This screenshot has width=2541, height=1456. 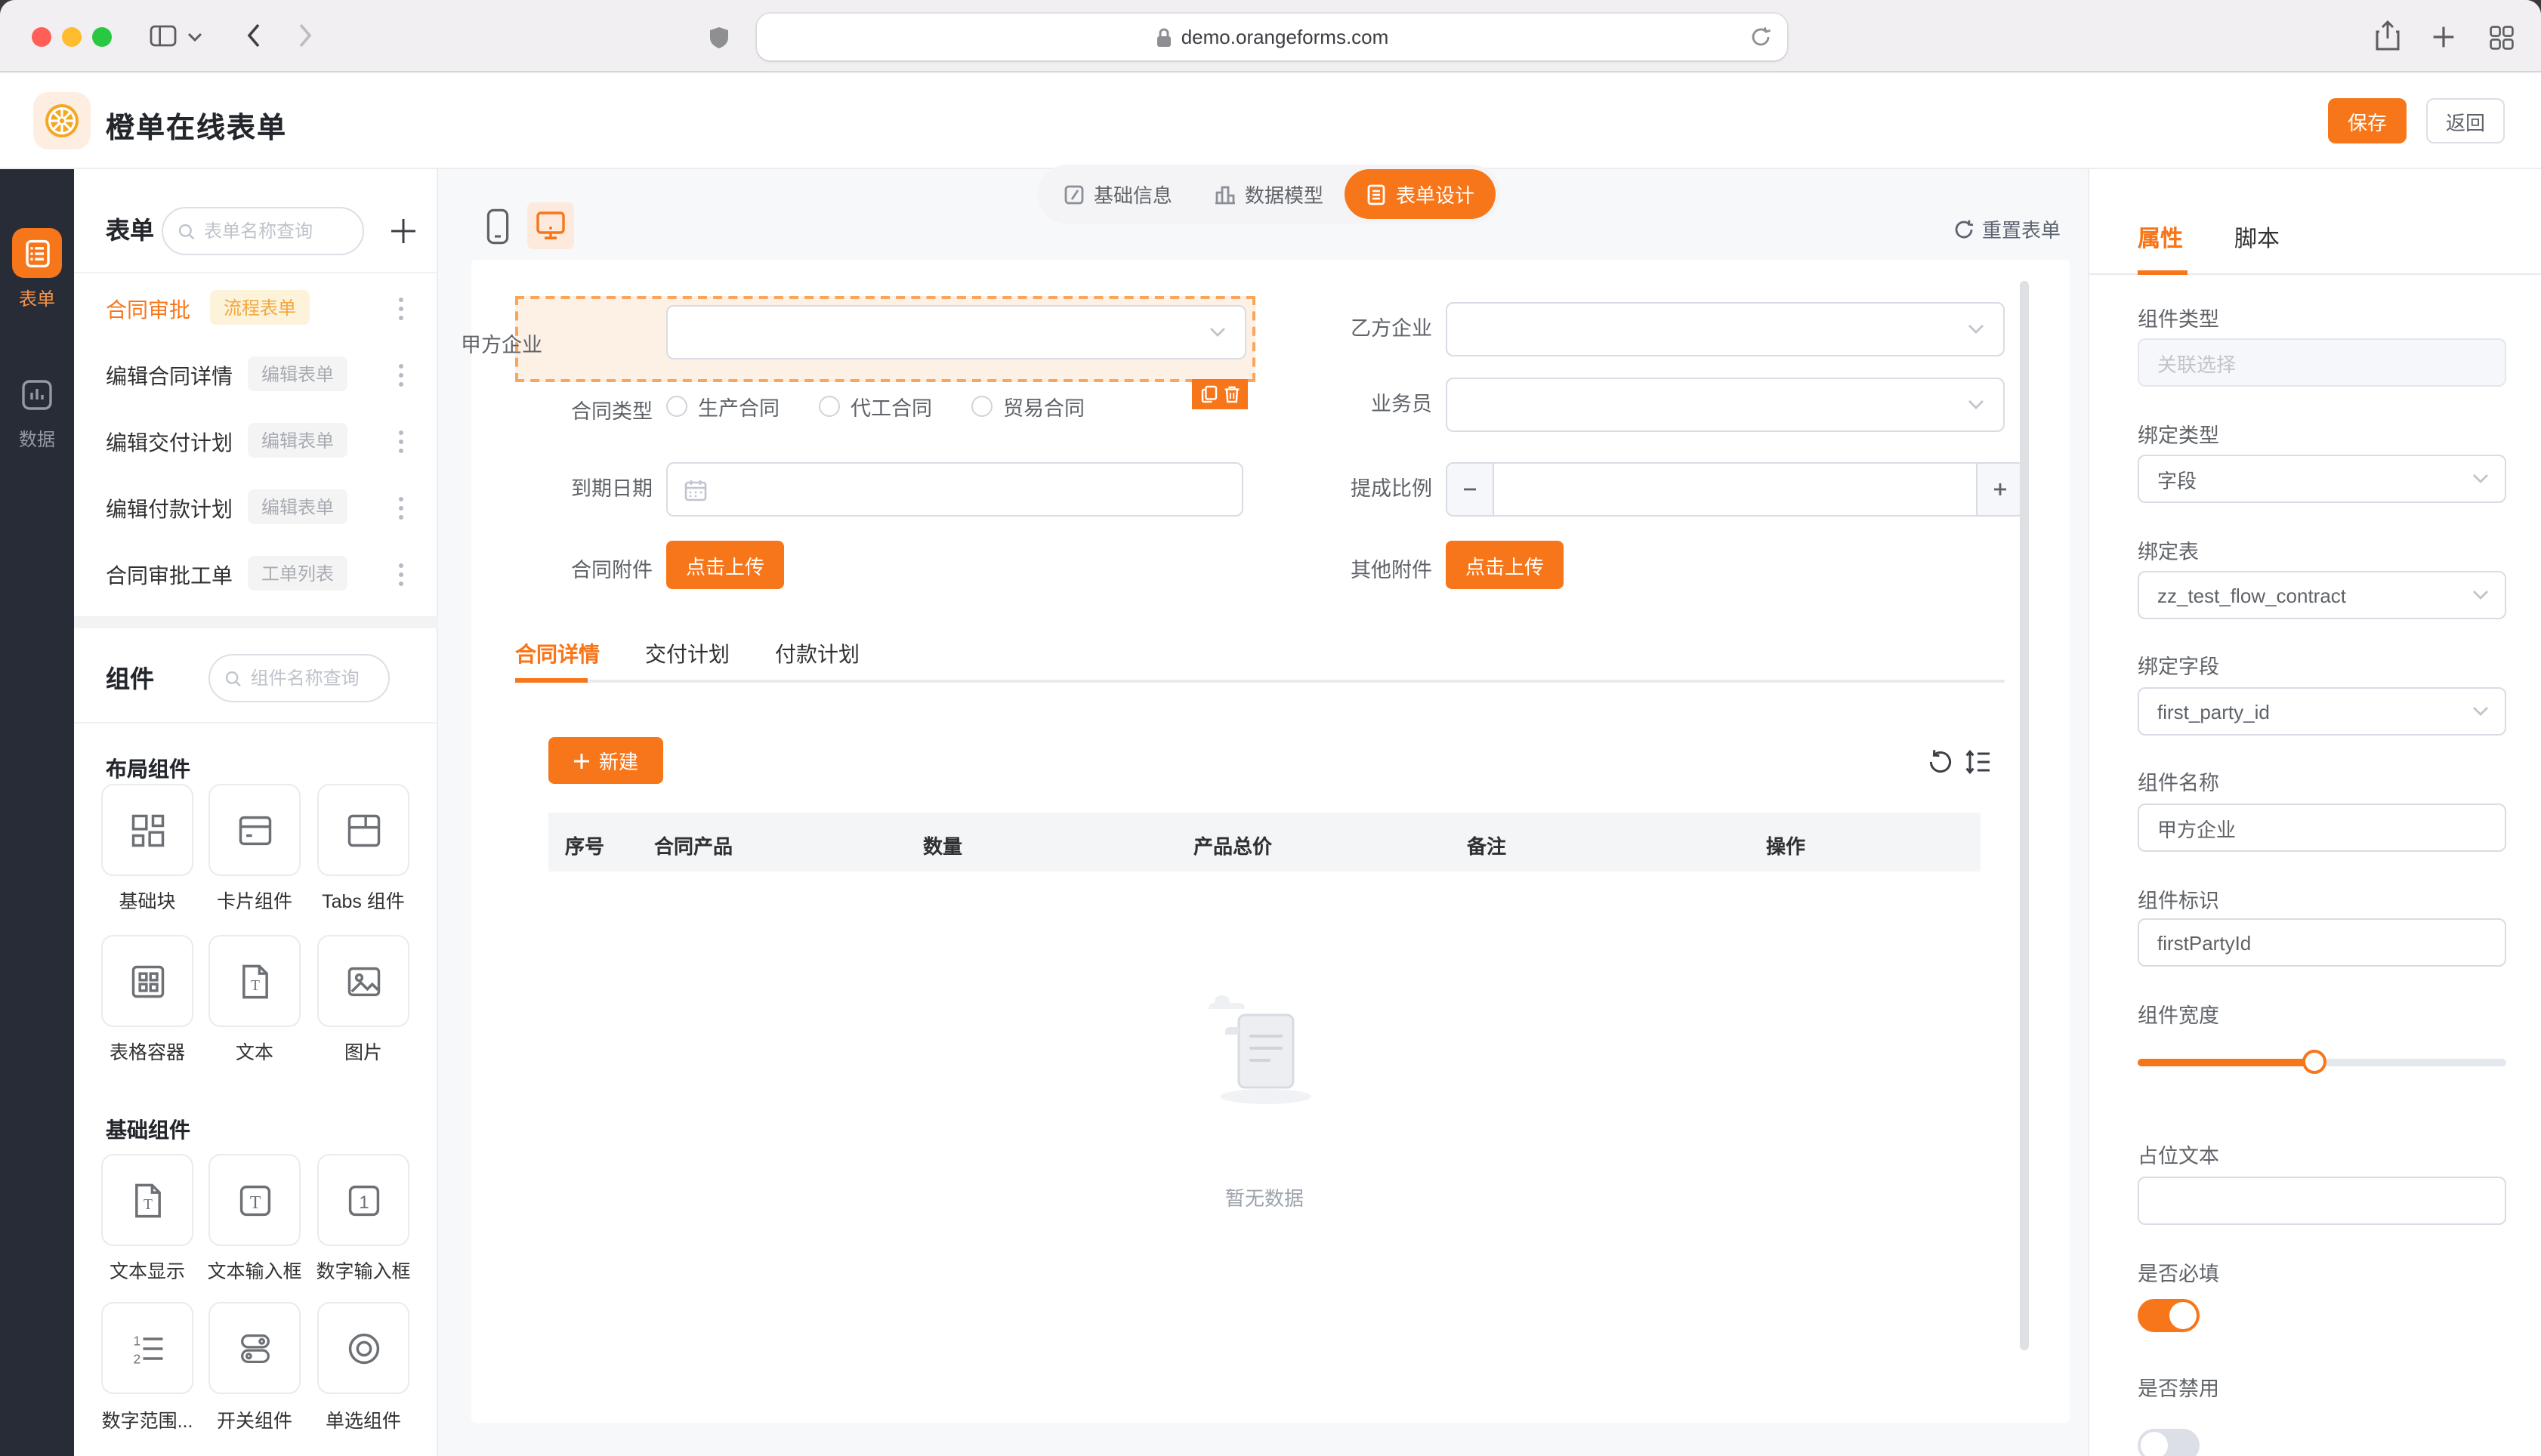 I want to click on component-card-table-container, so click(x=147, y=981).